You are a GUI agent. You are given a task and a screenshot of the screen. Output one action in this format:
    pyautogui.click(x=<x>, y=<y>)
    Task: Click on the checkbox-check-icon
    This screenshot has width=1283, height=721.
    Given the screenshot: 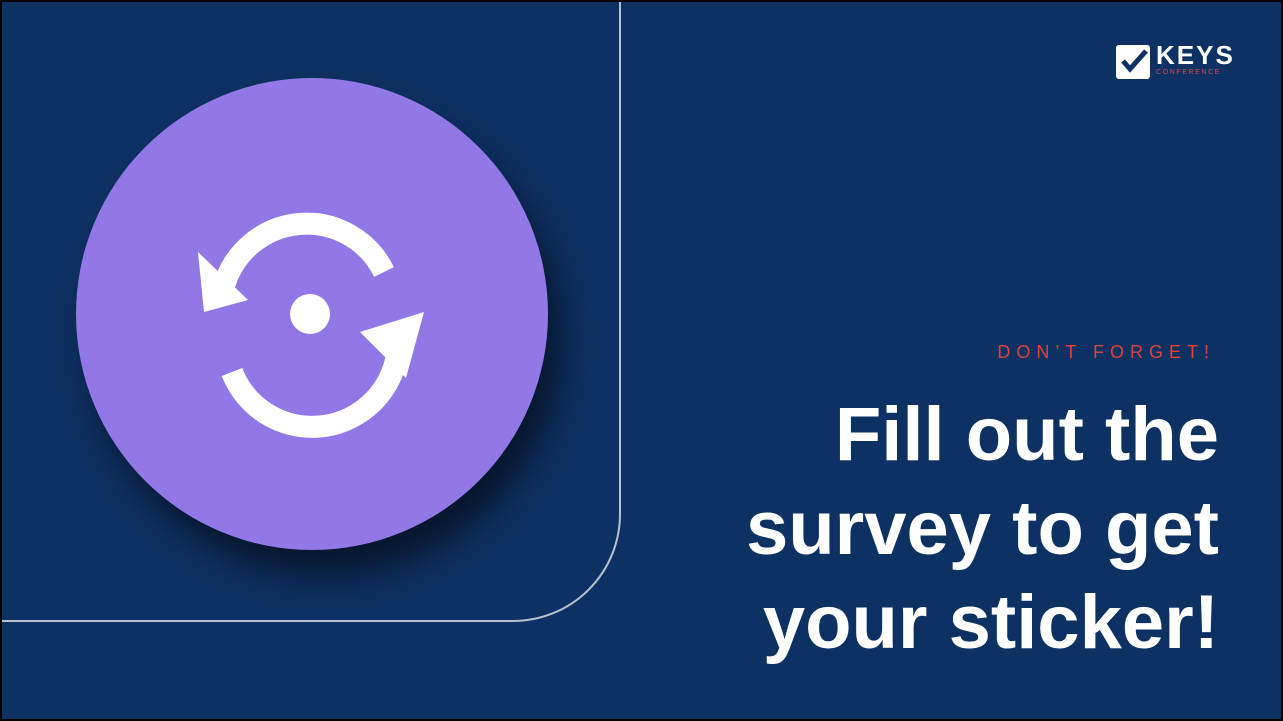 What is the action you would take?
    pyautogui.click(x=1133, y=62)
    